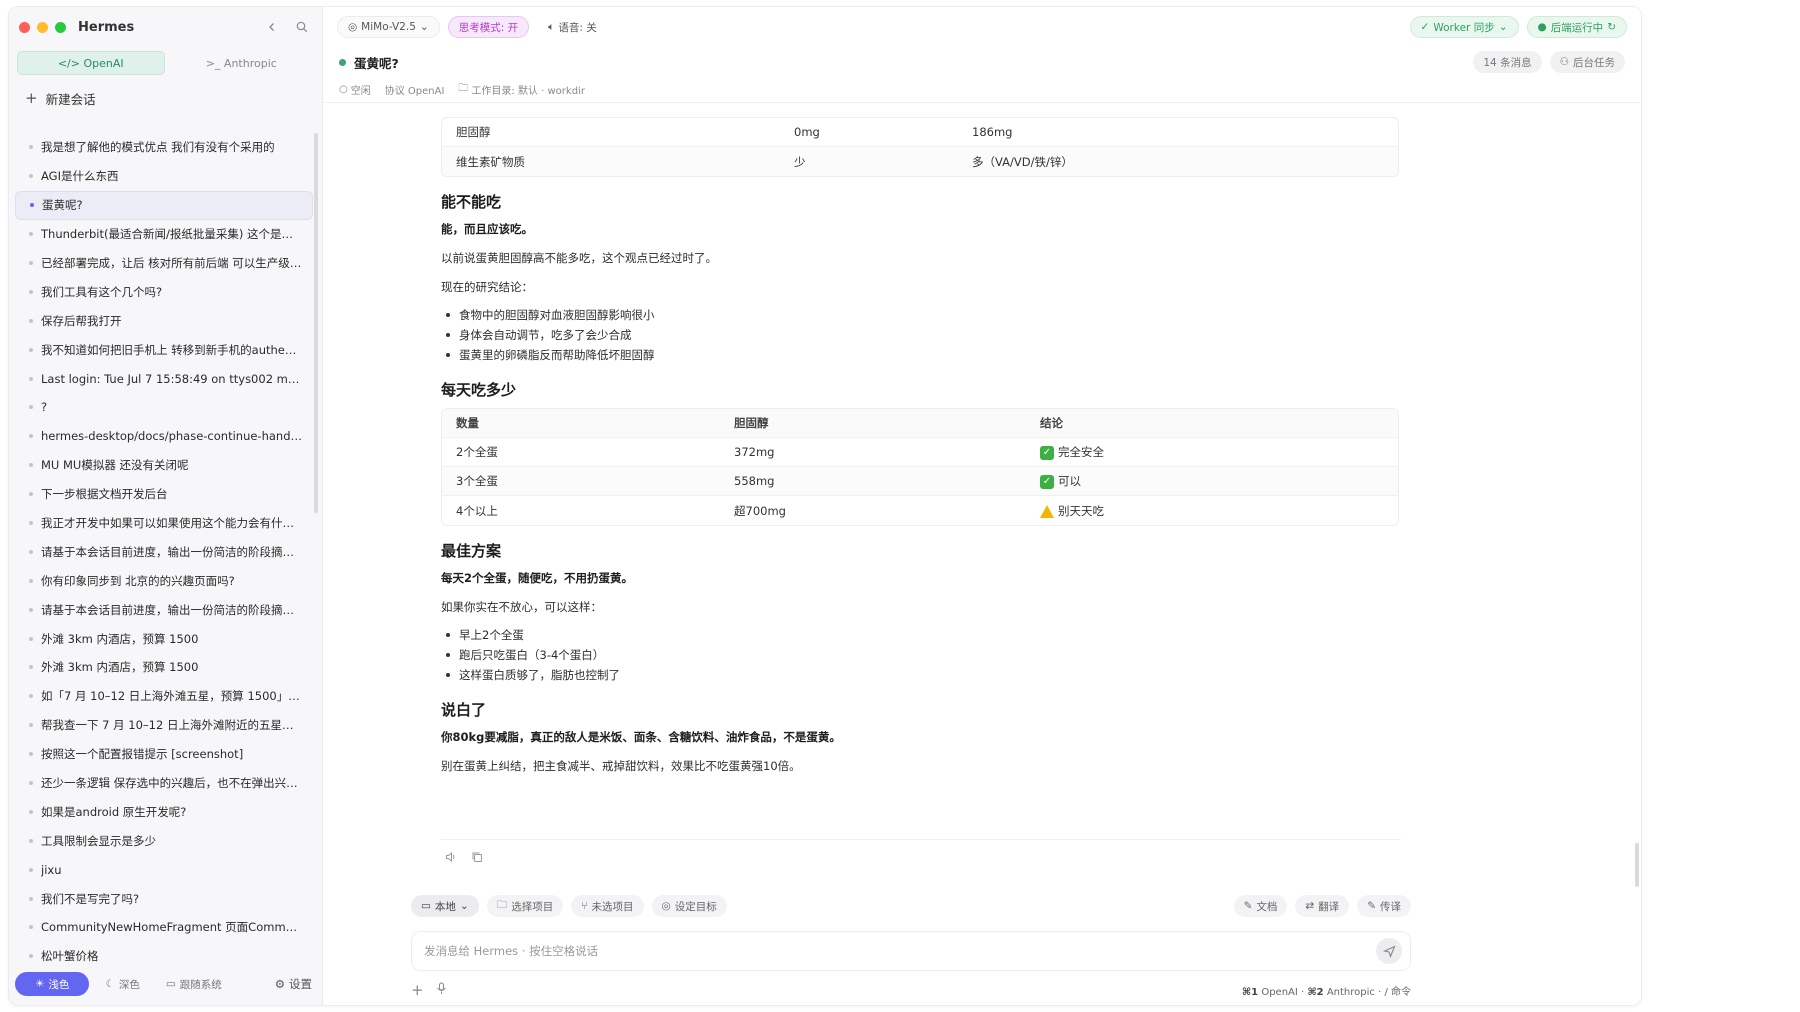  What do you see at coordinates (164, 869) in the screenshot?
I see `conversation-item: jixu` at bounding box center [164, 869].